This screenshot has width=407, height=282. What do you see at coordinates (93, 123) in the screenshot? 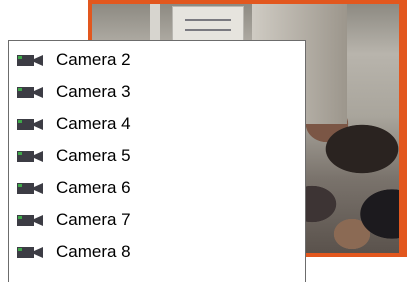
I see `camera-item-label: Camera 4` at bounding box center [93, 123].